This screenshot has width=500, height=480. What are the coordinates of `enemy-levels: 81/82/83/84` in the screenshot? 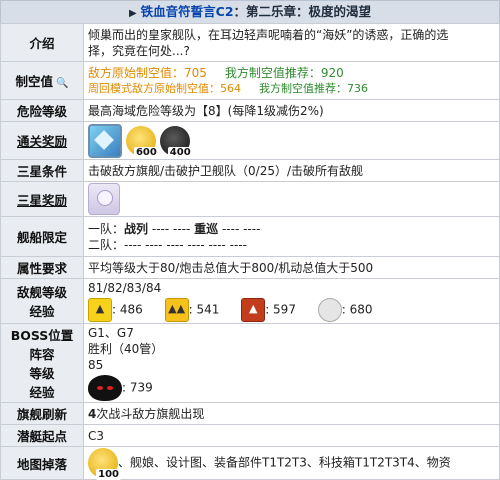 It's located at (125, 288).